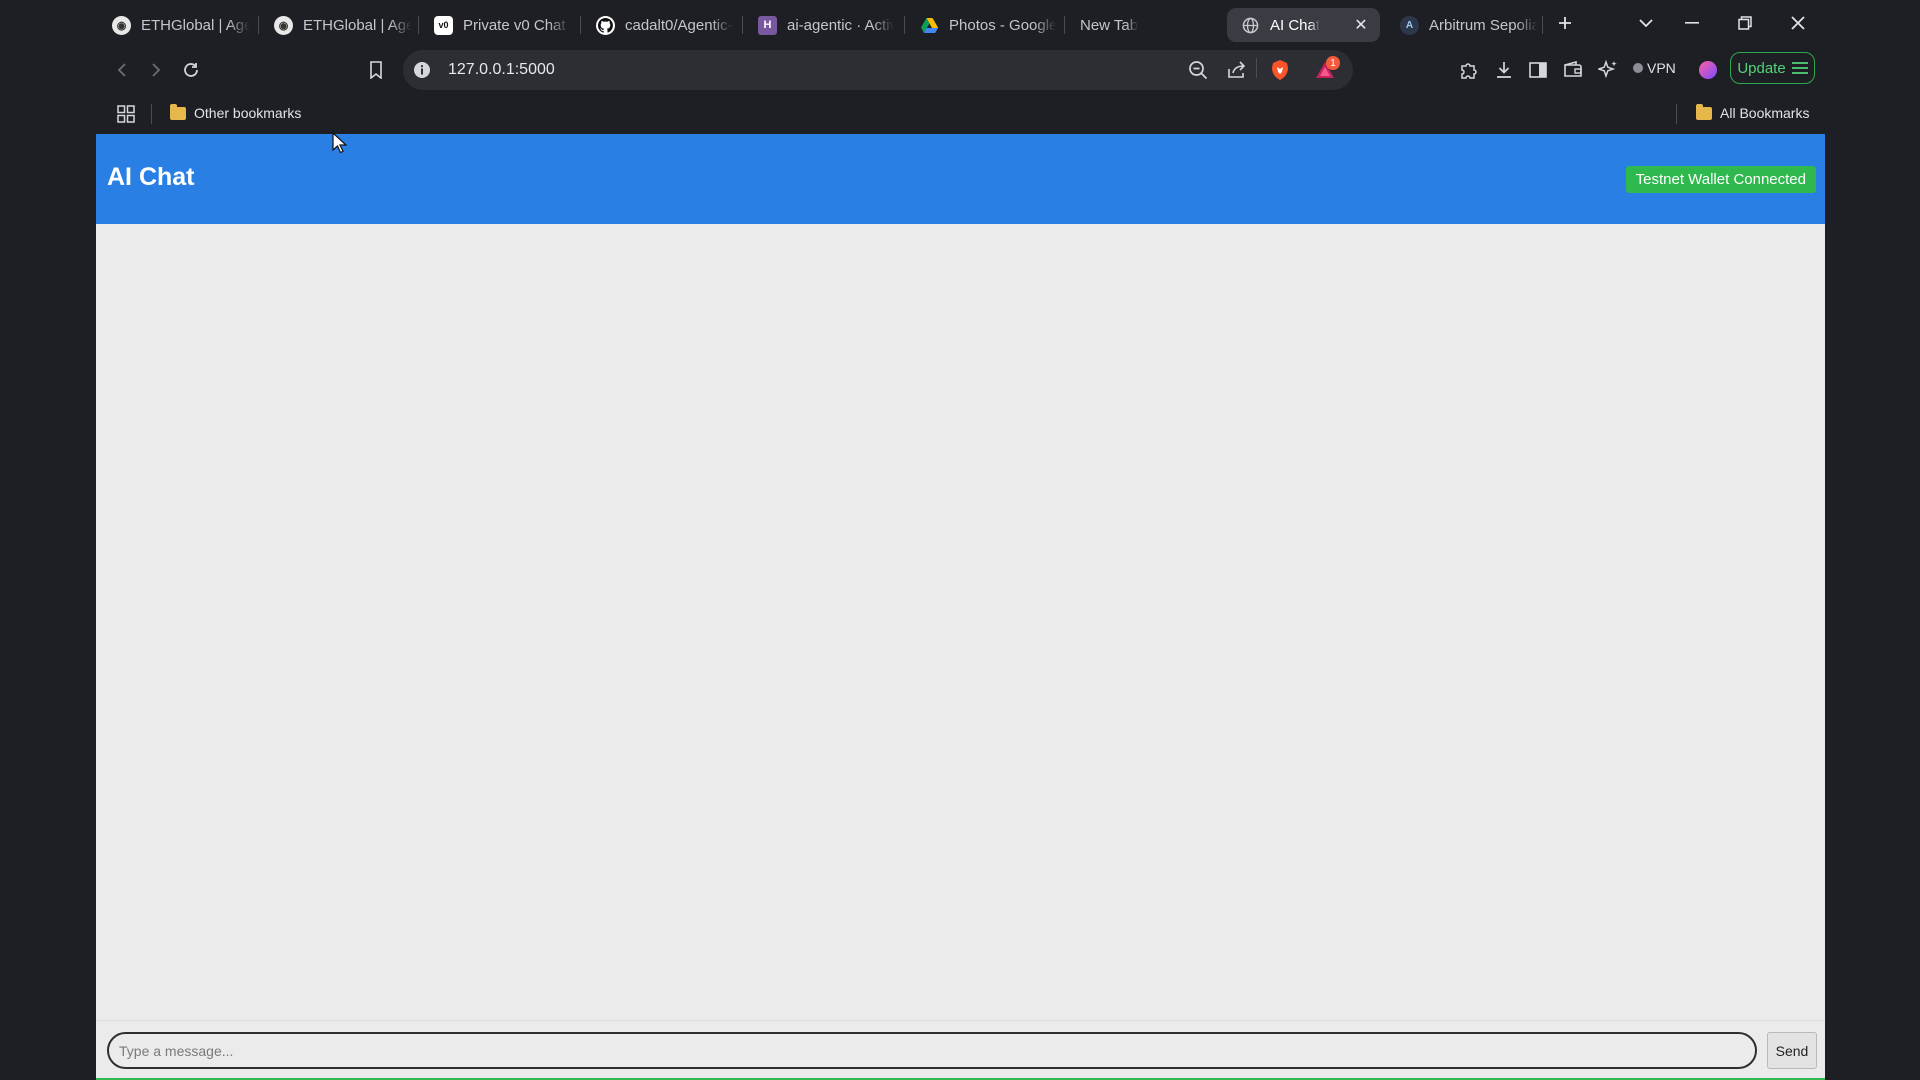  What do you see at coordinates (840, 25) in the screenshot?
I see `tab-title: ai-agentic · Activity` at bounding box center [840, 25].